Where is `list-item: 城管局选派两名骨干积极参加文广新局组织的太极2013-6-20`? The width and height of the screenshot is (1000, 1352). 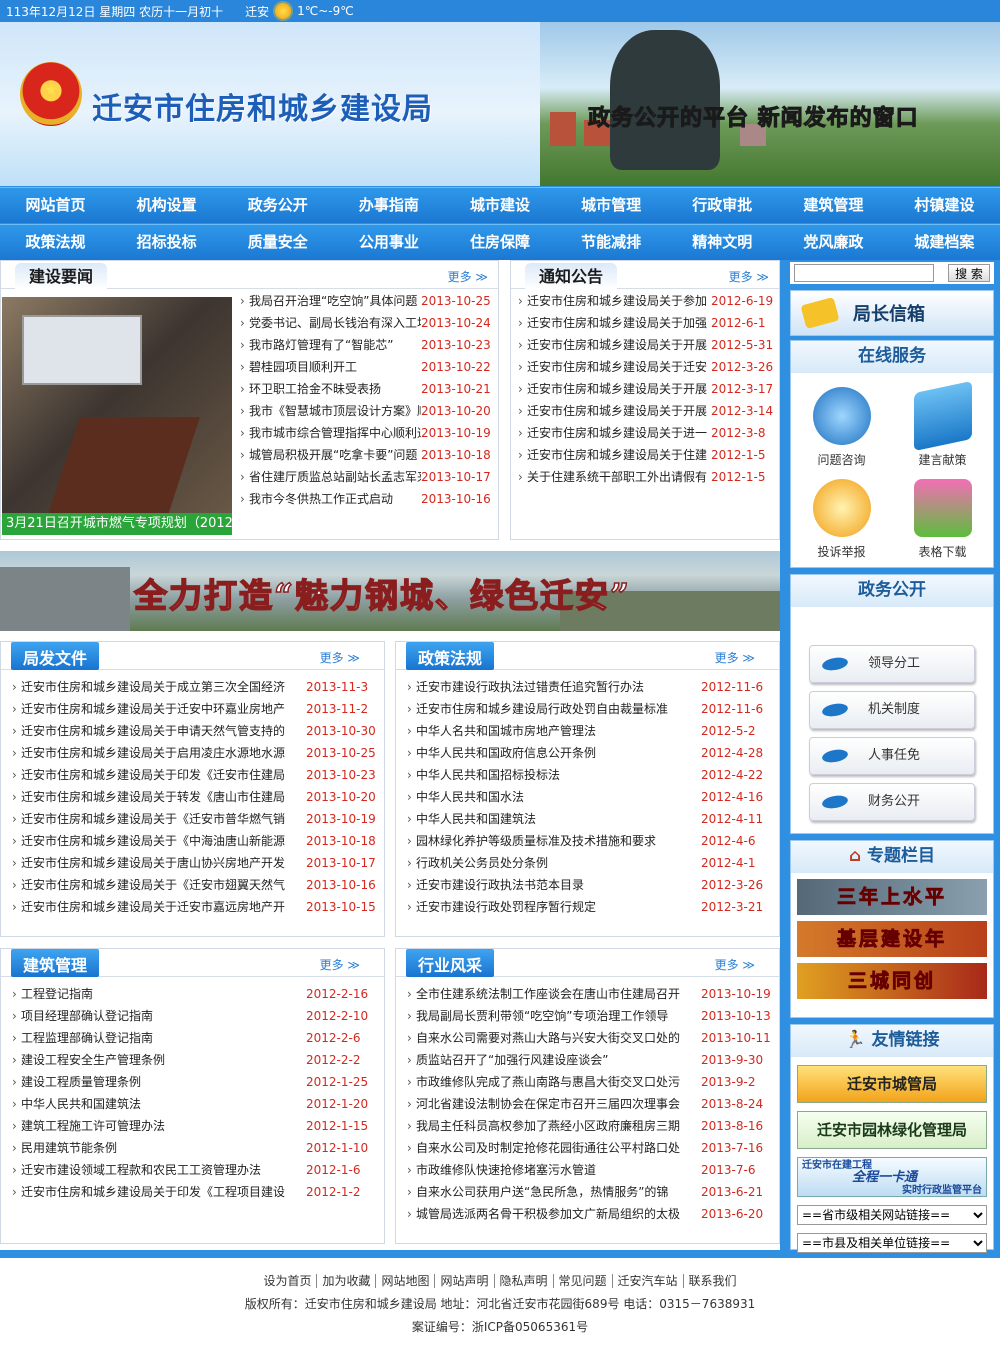
list-item: 城管局选派两名骨干积极参加文广新局组织的太极2013-6-20 is located at coordinates (589, 1214).